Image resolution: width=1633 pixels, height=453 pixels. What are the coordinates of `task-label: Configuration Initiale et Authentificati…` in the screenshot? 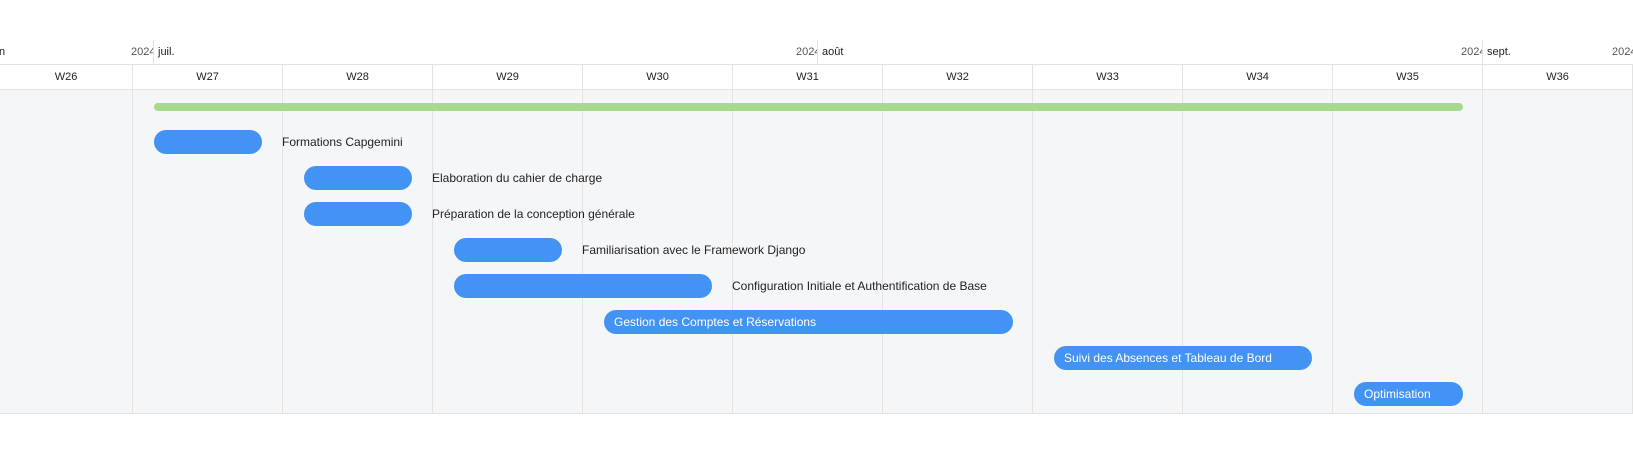 It's located at (859, 286).